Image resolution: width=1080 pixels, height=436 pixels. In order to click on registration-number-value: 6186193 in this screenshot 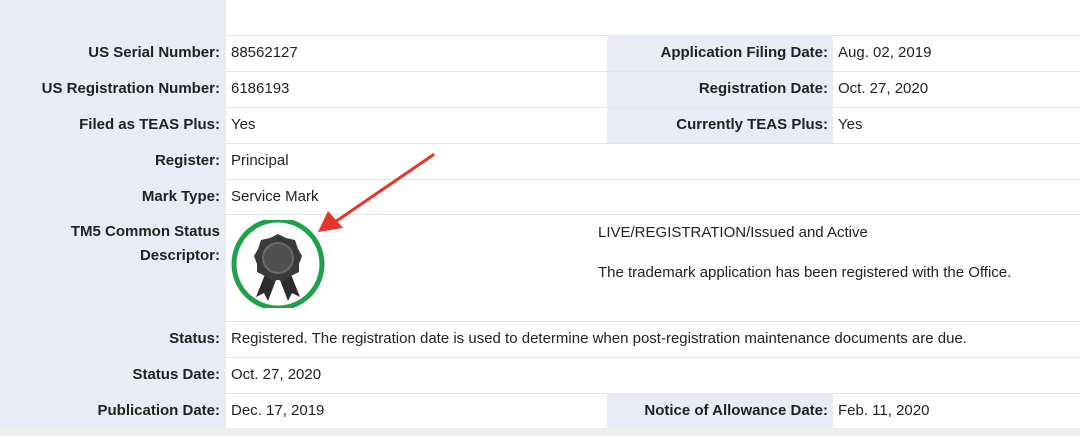, I will do `click(260, 88)`.